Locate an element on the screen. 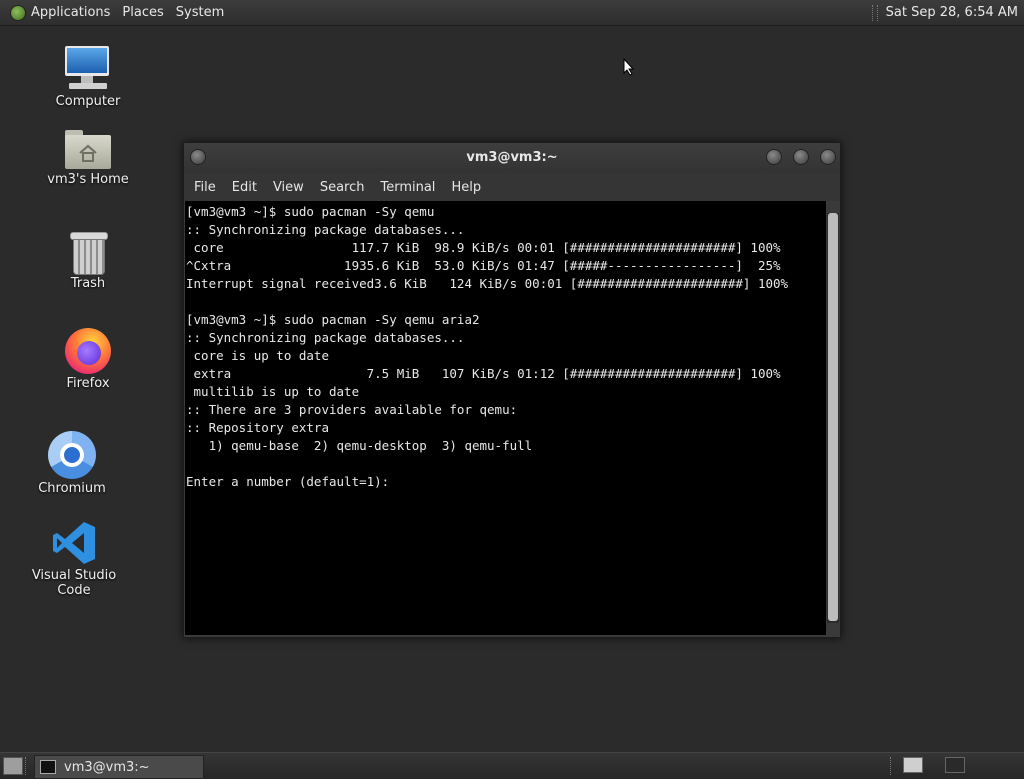  terminal-scrollbar is located at coordinates (833, 418).